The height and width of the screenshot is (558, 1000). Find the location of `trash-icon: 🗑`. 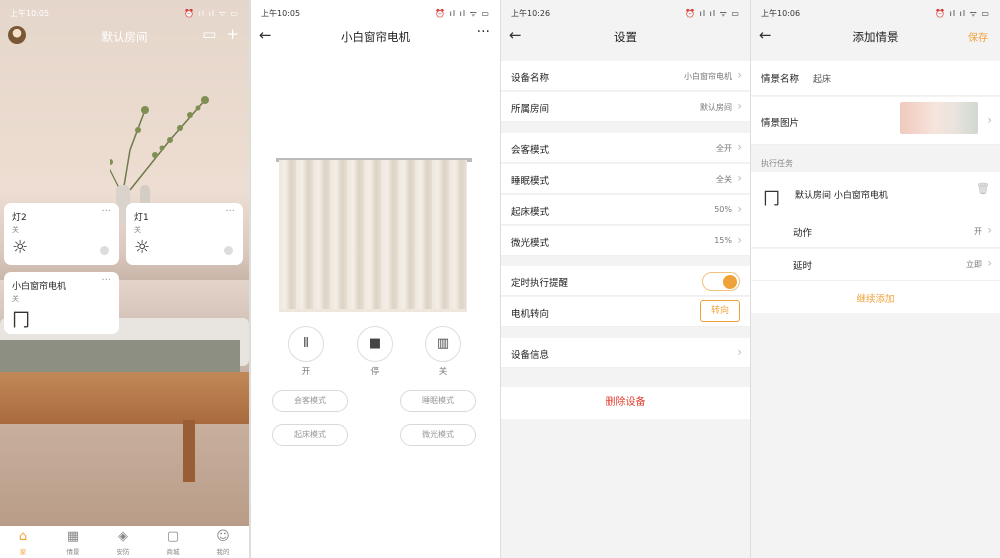

trash-icon: 🗑 is located at coordinates (983, 188).